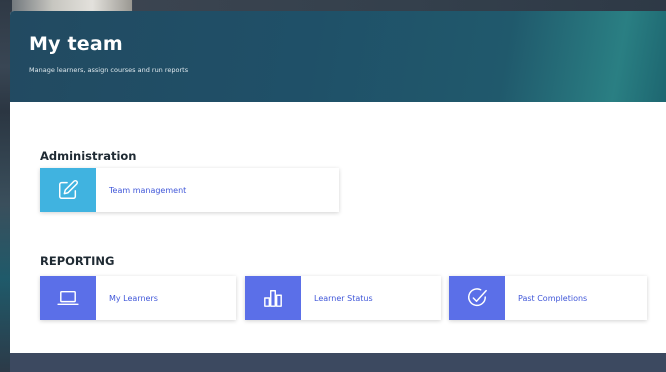 Image resolution: width=666 pixels, height=372 pixels. I want to click on section-title-administration: Administration, so click(88, 156).